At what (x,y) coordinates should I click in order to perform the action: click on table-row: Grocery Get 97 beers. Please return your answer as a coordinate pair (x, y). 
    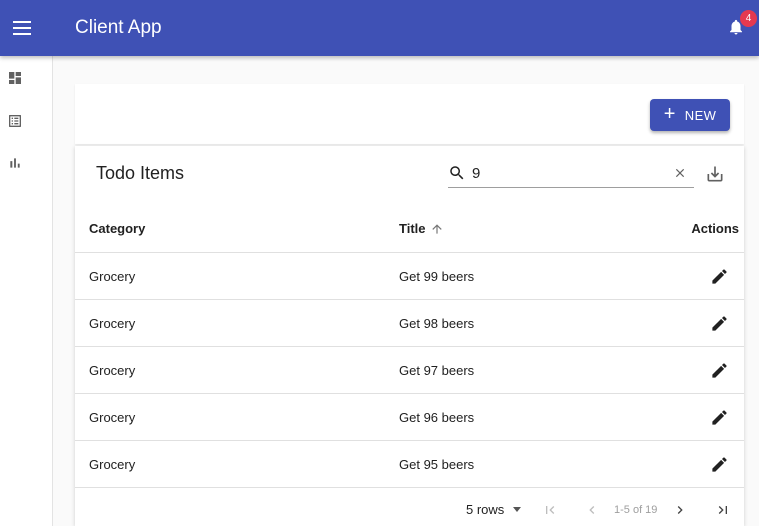
    Looking at the image, I should click on (409, 370).